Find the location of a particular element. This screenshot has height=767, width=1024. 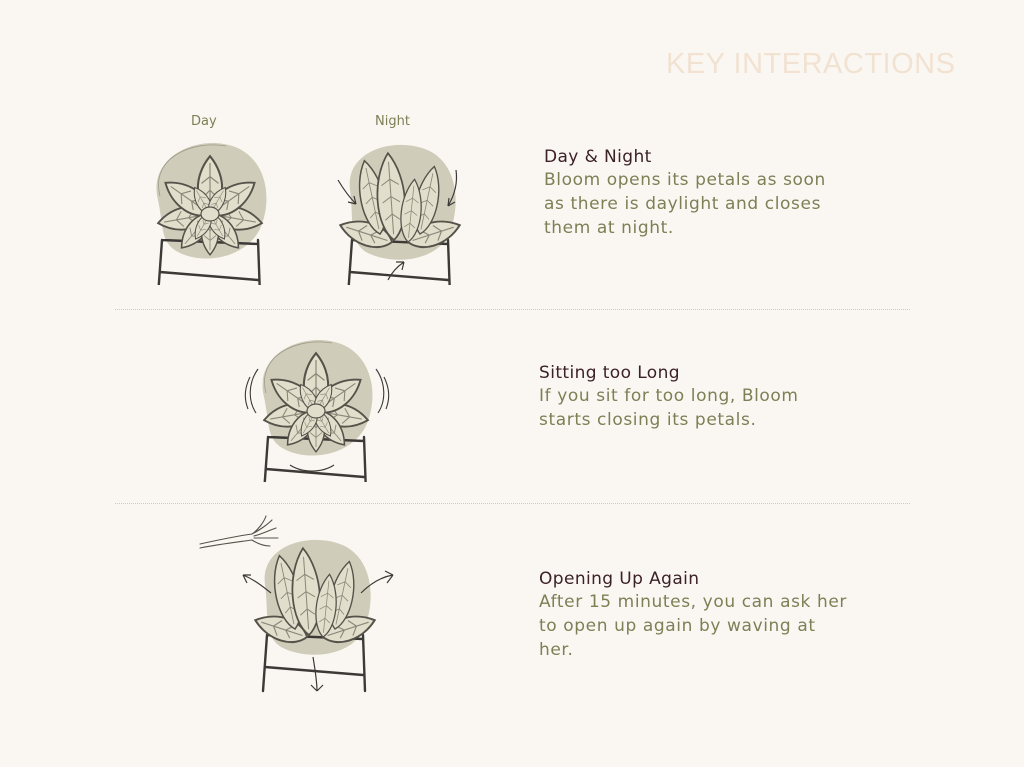

page-title: KEY INTERACTIONS is located at coordinates (811, 64).